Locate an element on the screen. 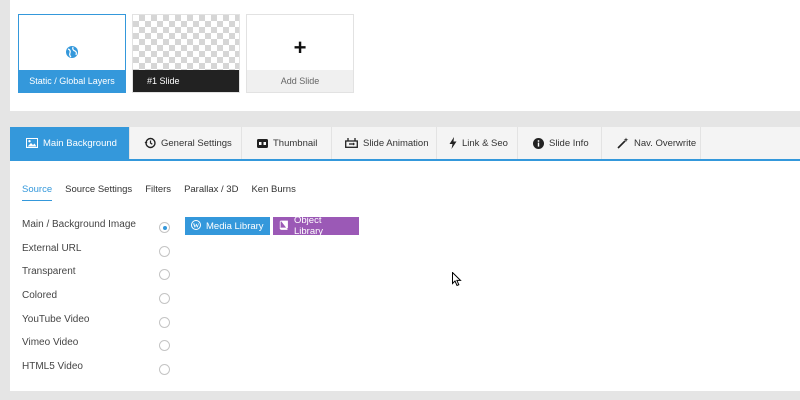  tab-slide-animation: Slide Animation is located at coordinates (384, 143).